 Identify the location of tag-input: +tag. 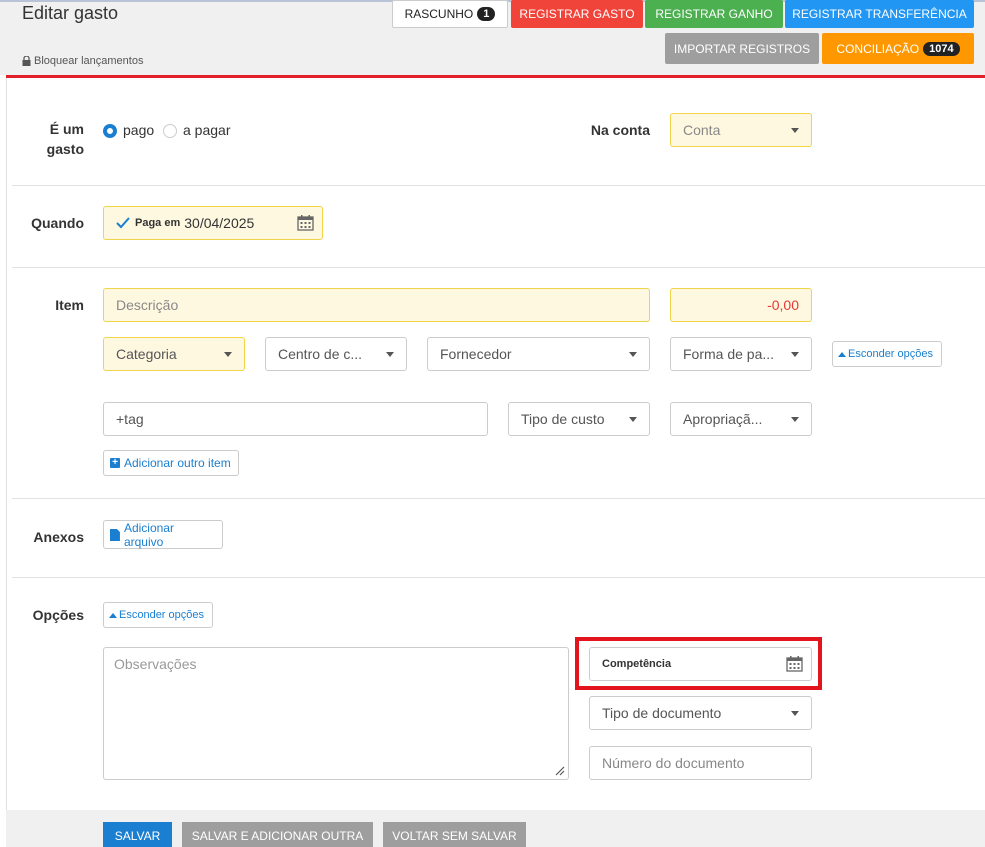
(295, 419).